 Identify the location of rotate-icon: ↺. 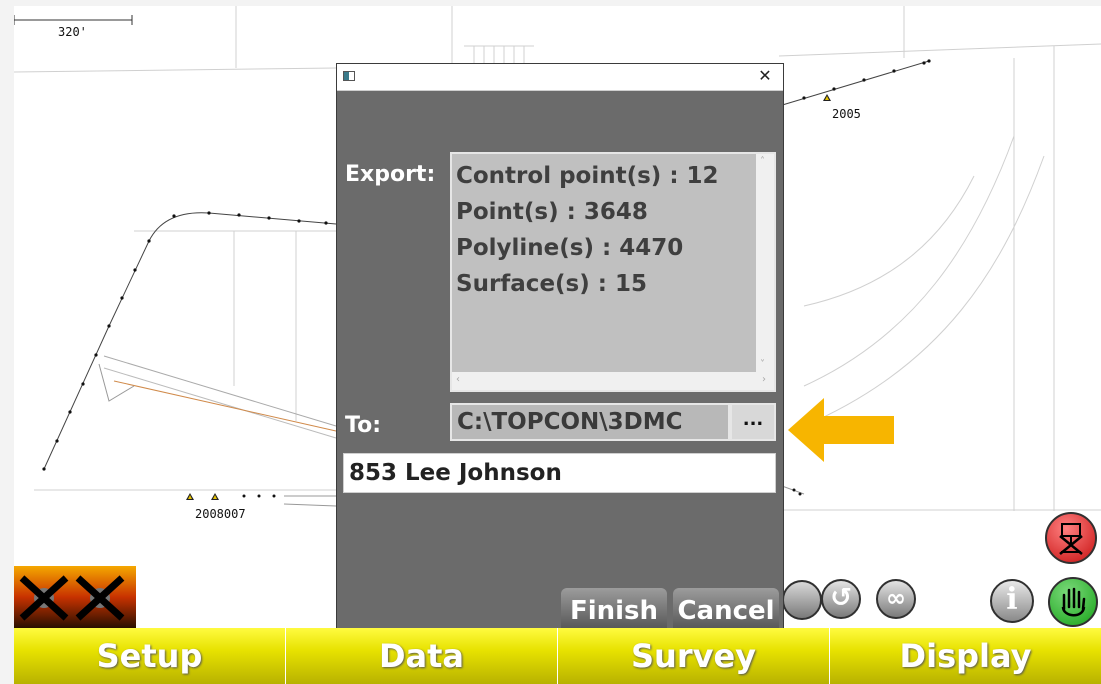
(841, 599).